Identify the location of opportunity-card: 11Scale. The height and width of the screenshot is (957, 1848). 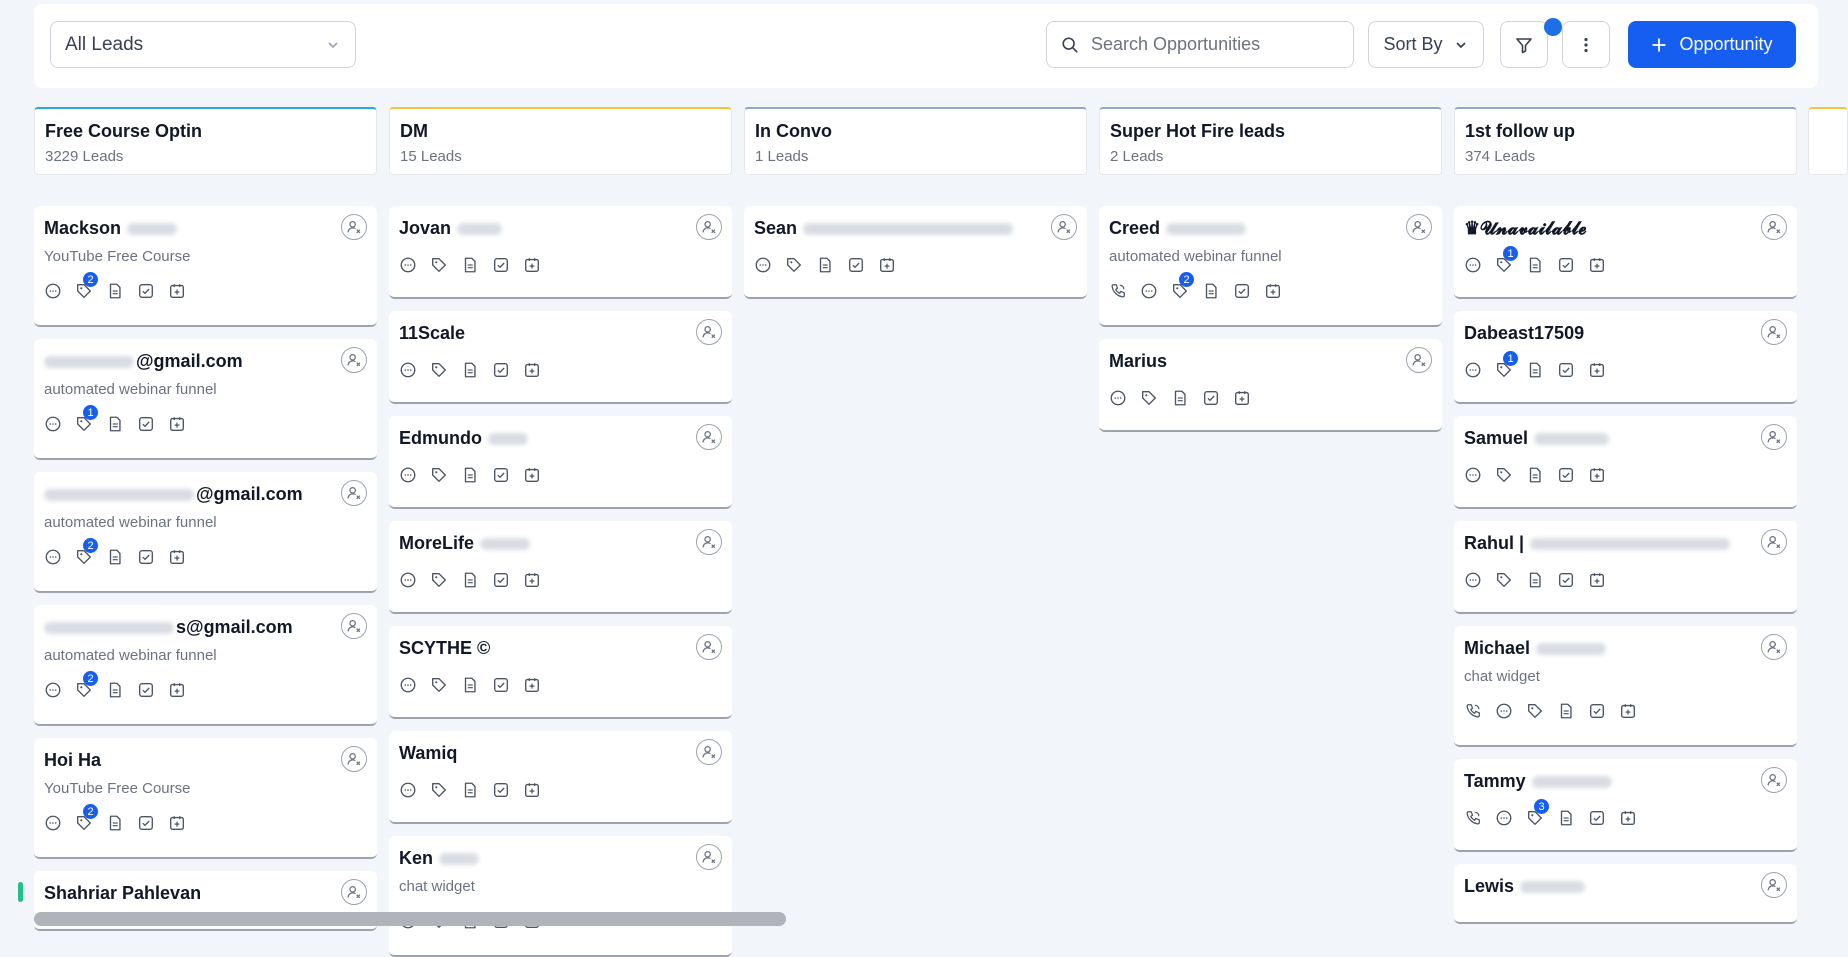
(560, 357).